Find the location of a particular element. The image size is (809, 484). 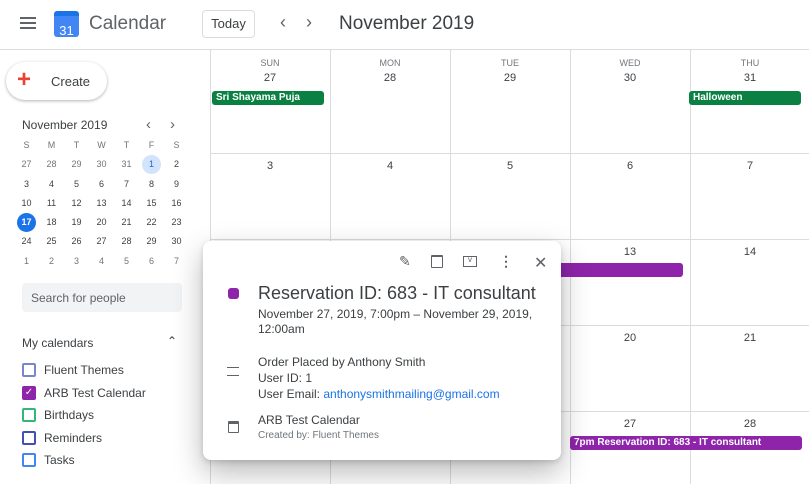

day-number: 4 is located at coordinates (390, 166).